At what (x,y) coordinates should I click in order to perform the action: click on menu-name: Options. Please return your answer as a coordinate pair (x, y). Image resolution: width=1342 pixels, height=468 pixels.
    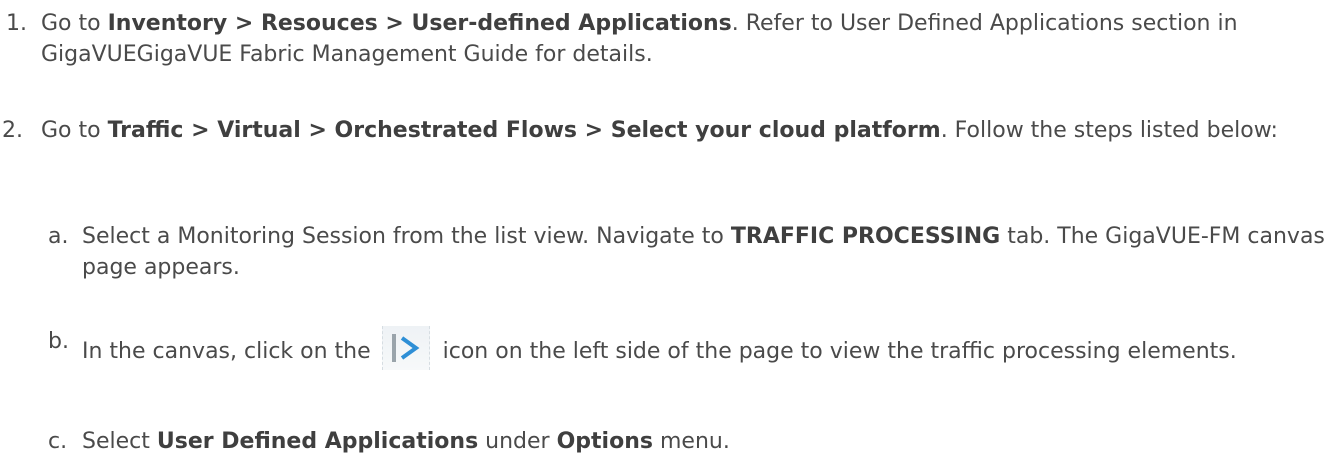
    Looking at the image, I should click on (604, 441).